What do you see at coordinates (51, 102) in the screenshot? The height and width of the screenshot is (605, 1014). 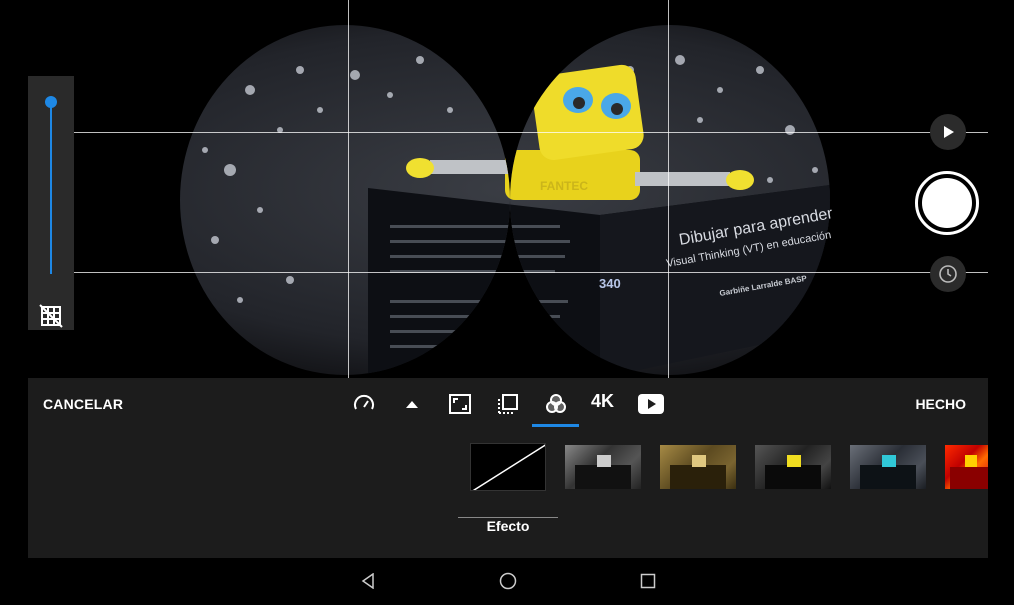 I see `zoom-slider-knob` at bounding box center [51, 102].